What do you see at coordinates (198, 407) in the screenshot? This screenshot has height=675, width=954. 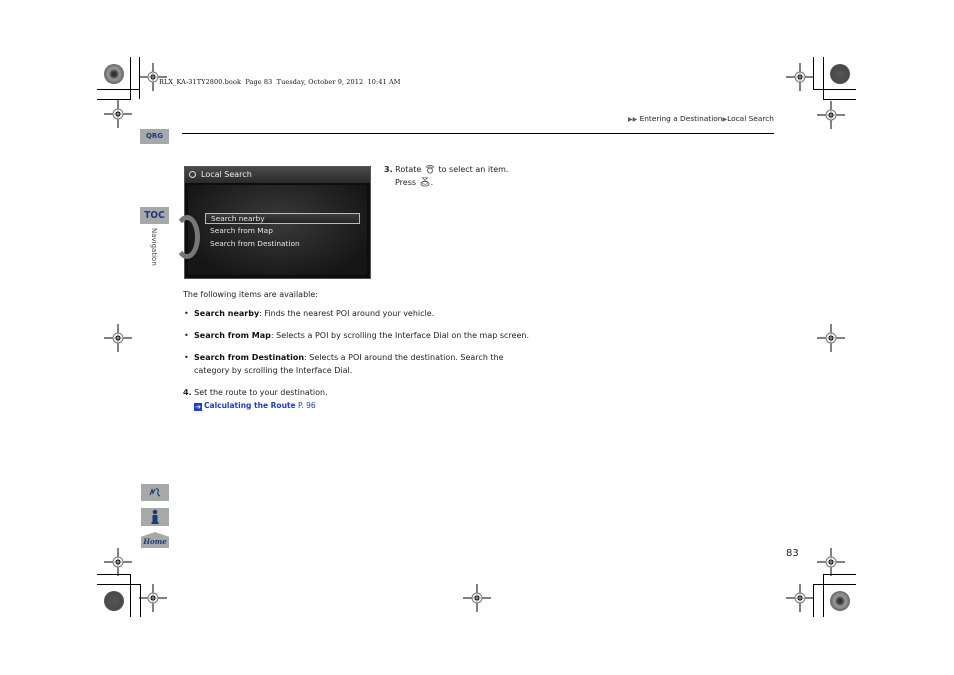 I see `arrow-right-icon: ➔` at bounding box center [198, 407].